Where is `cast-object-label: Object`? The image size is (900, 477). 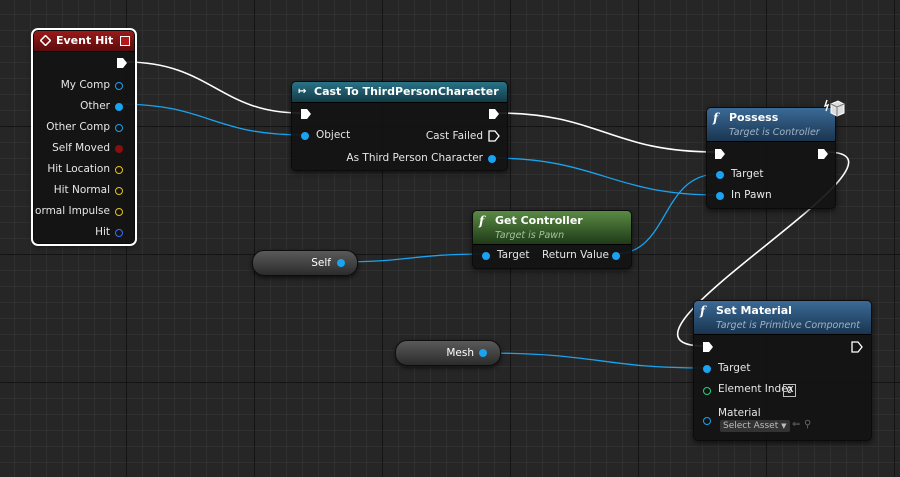
cast-object-label: Object is located at coordinates (333, 135).